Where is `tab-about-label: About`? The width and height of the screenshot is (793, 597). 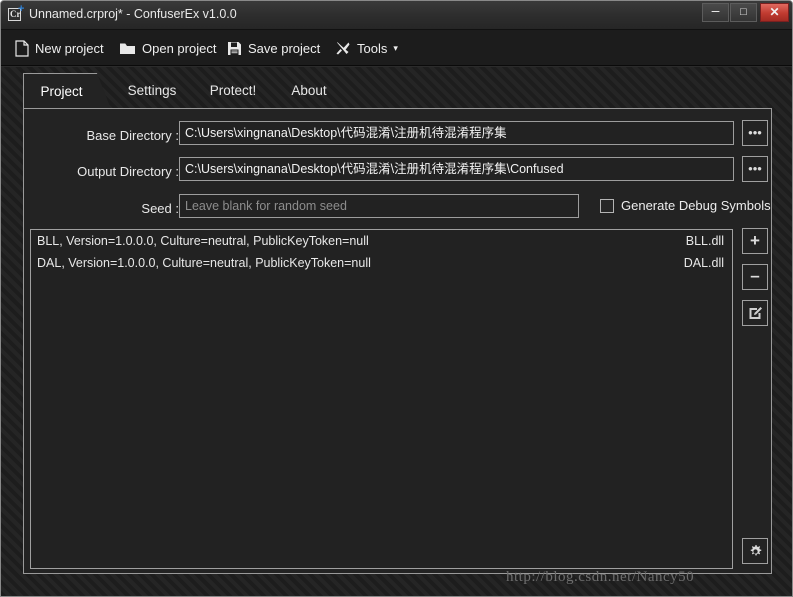 tab-about-label: About is located at coordinates (309, 90).